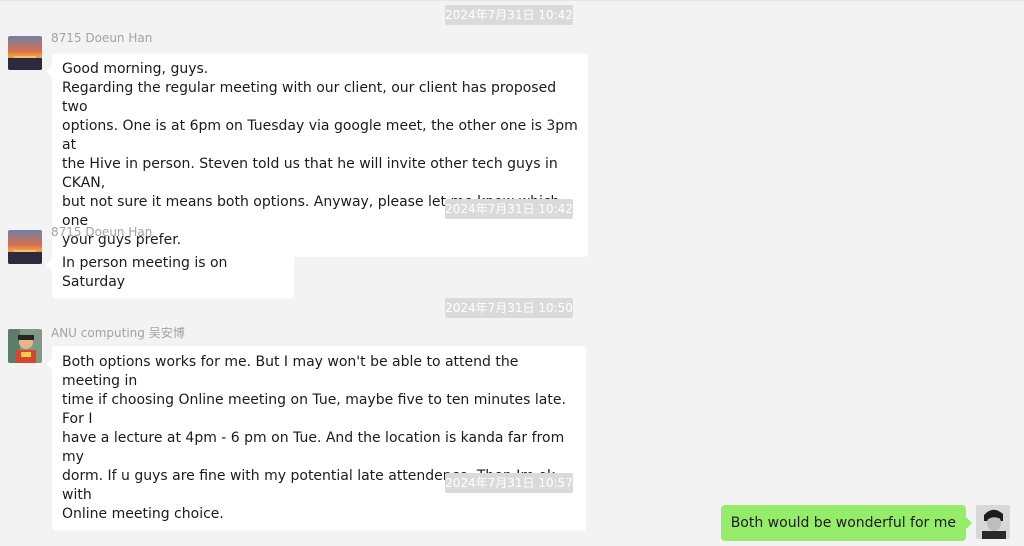 This screenshot has width=1024, height=546. I want to click on message-bubble-outgoing: Both would be wonderful for me, so click(846, 523).